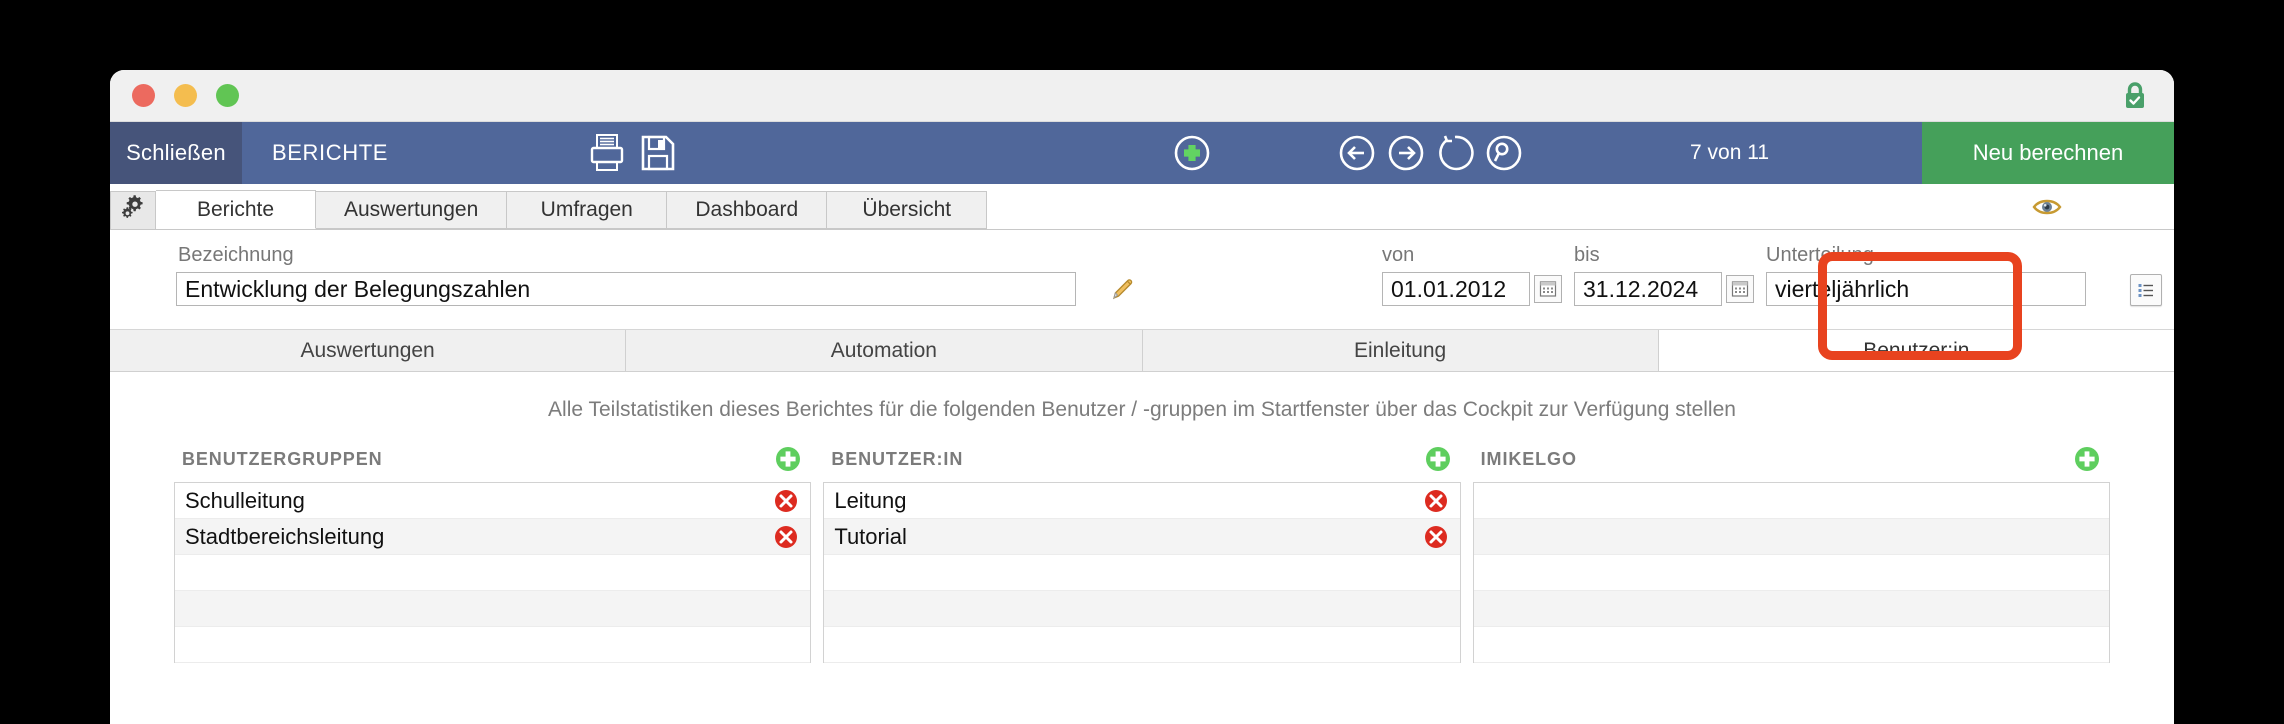 This screenshot has width=2284, height=724. What do you see at coordinates (1430, 153) in the screenshot?
I see `record-navigation` at bounding box center [1430, 153].